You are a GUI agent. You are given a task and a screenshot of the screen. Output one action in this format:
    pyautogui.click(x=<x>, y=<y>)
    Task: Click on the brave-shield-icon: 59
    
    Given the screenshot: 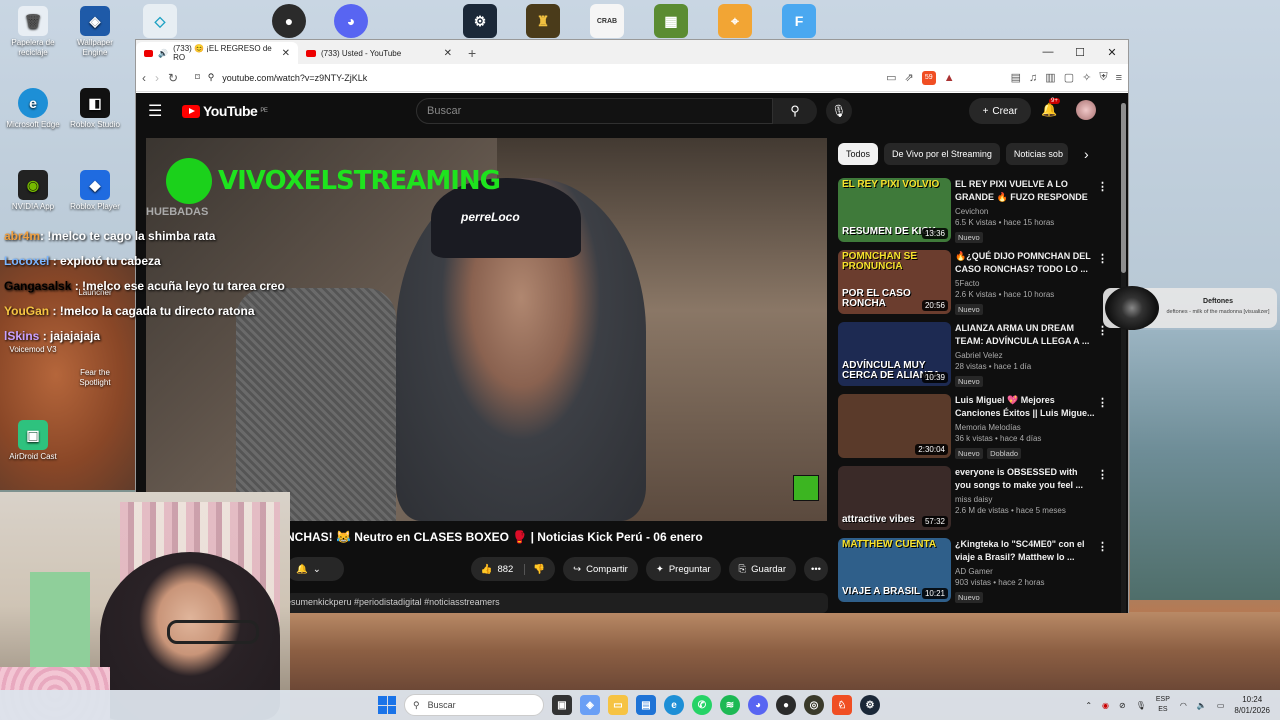 What is the action you would take?
    pyautogui.click(x=928, y=77)
    